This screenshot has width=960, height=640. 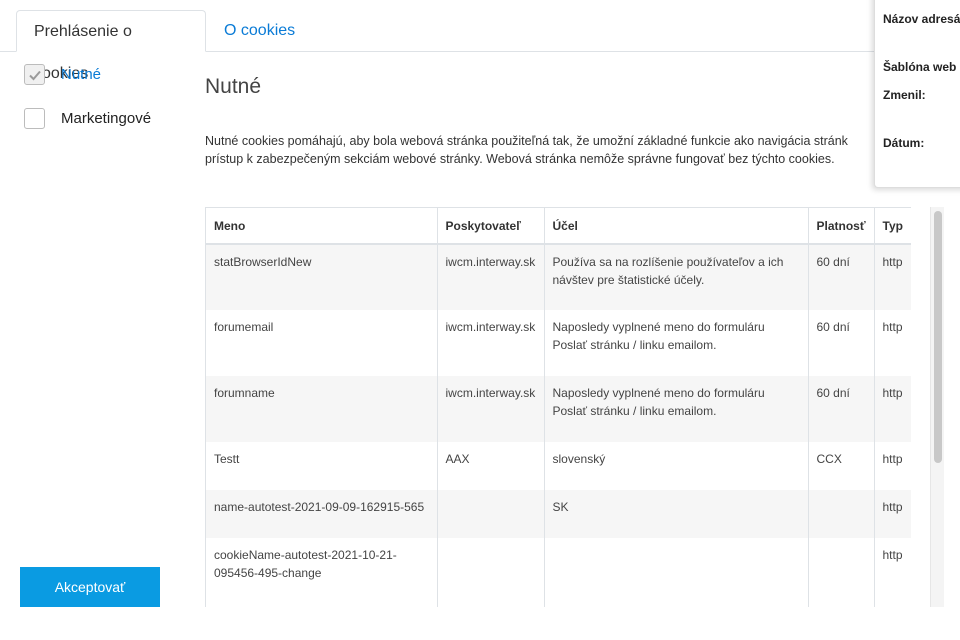 What do you see at coordinates (904, 143) in the screenshot?
I see `date-label: Dátum:` at bounding box center [904, 143].